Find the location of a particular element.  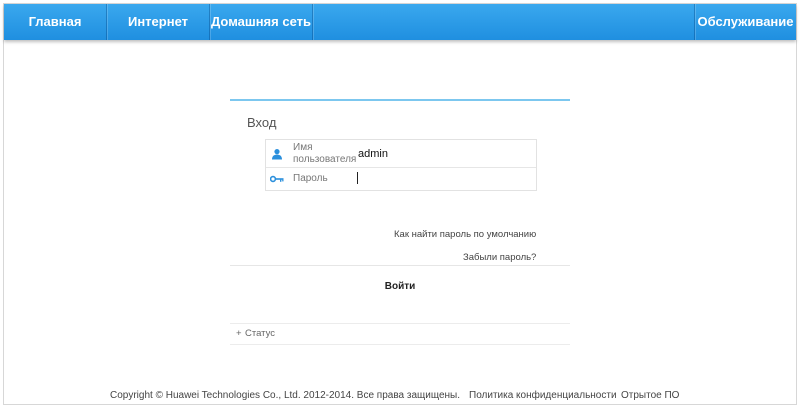

username-row: Имя пользователя is located at coordinates (401, 154).